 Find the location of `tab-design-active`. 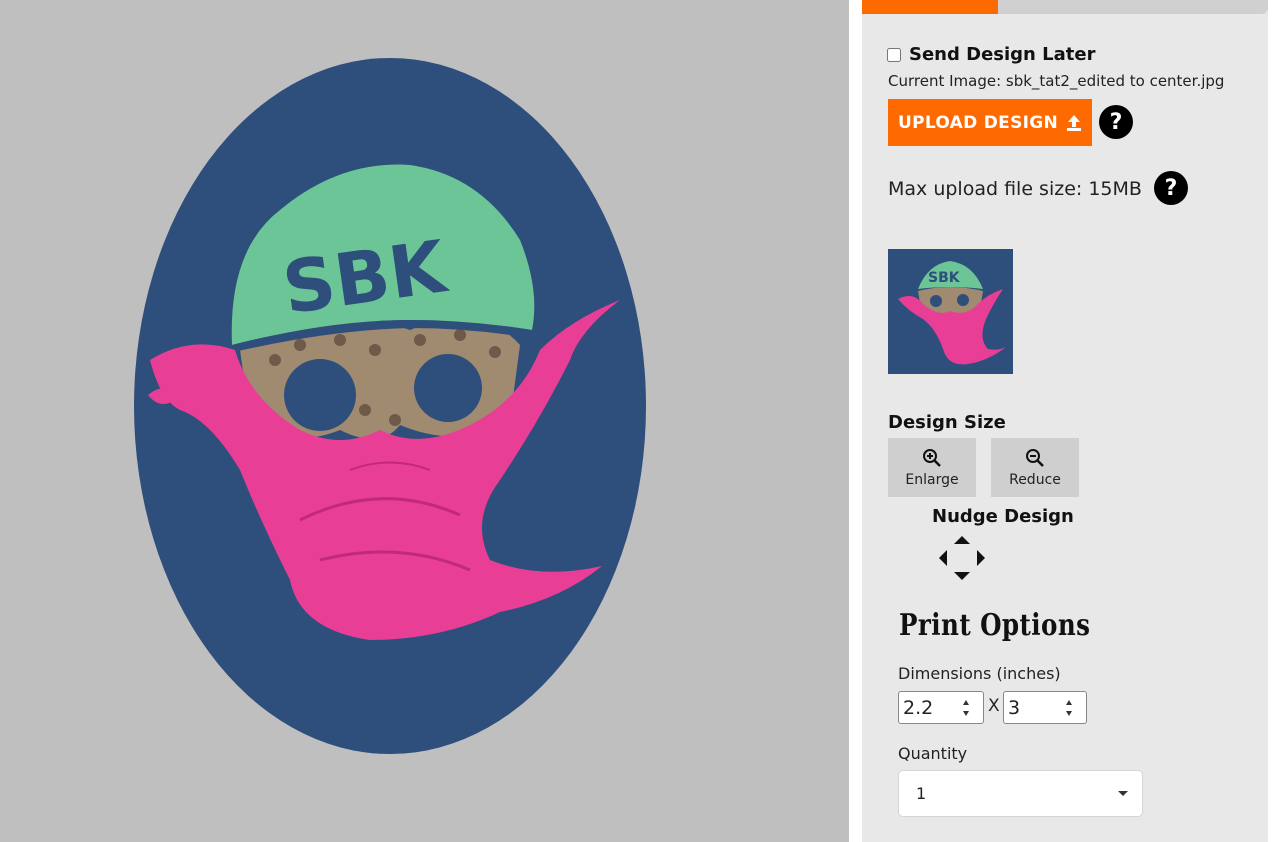

tab-design-active is located at coordinates (930, 7).